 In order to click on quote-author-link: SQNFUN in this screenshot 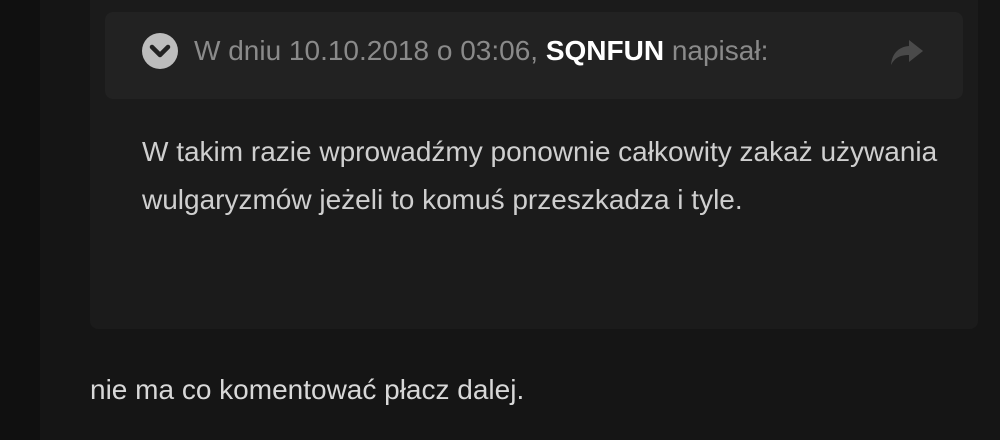, I will do `click(605, 50)`.